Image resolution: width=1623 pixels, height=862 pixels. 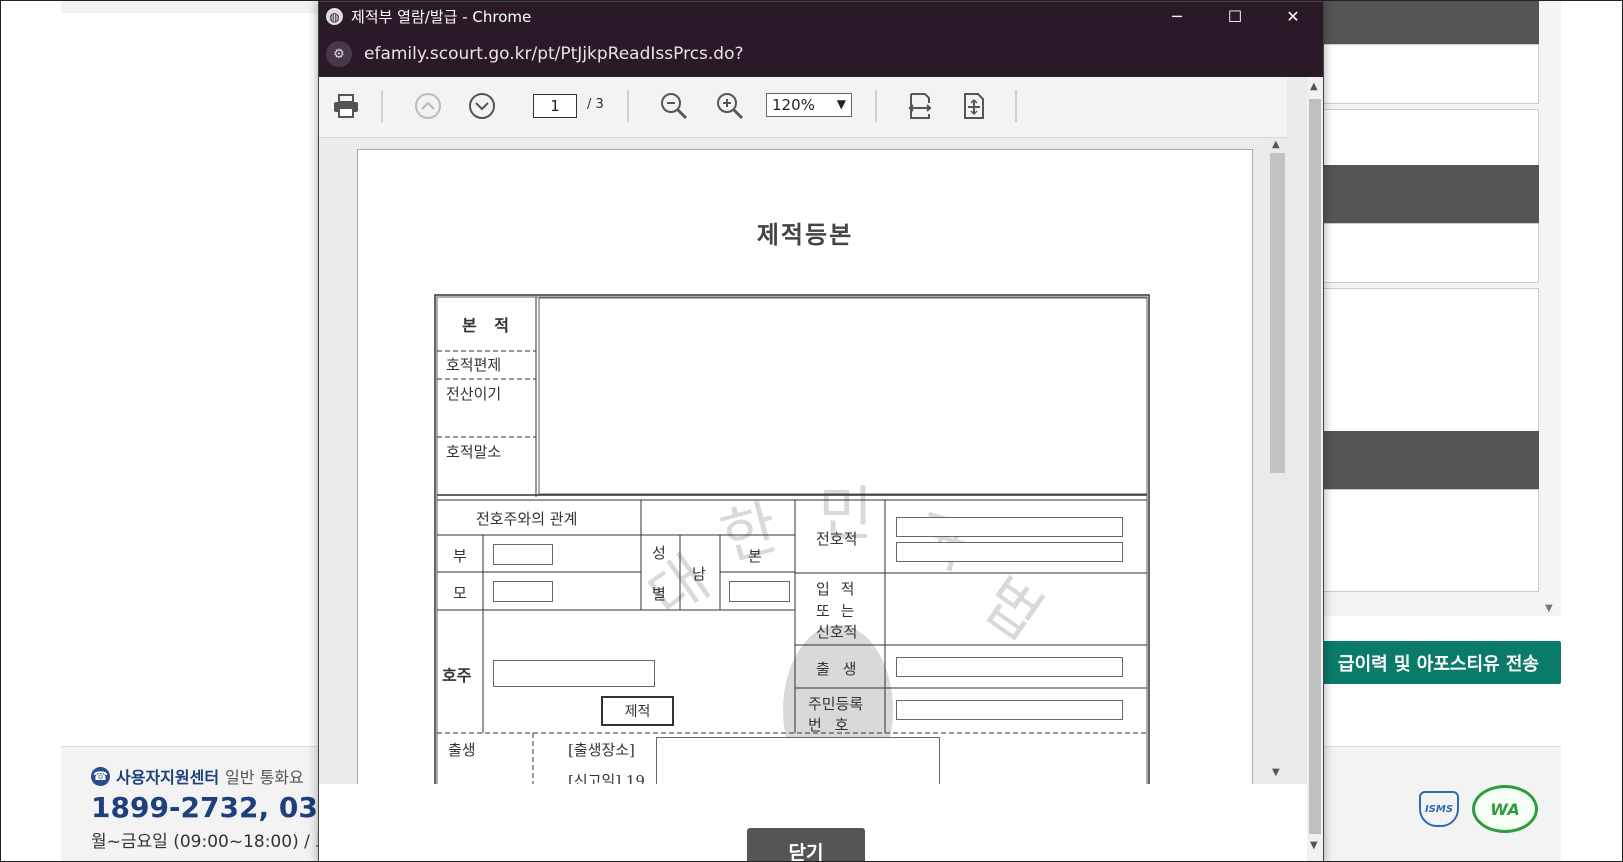 What do you see at coordinates (1277, 313) in the screenshot?
I see `document-scrollbar-thumb` at bounding box center [1277, 313].